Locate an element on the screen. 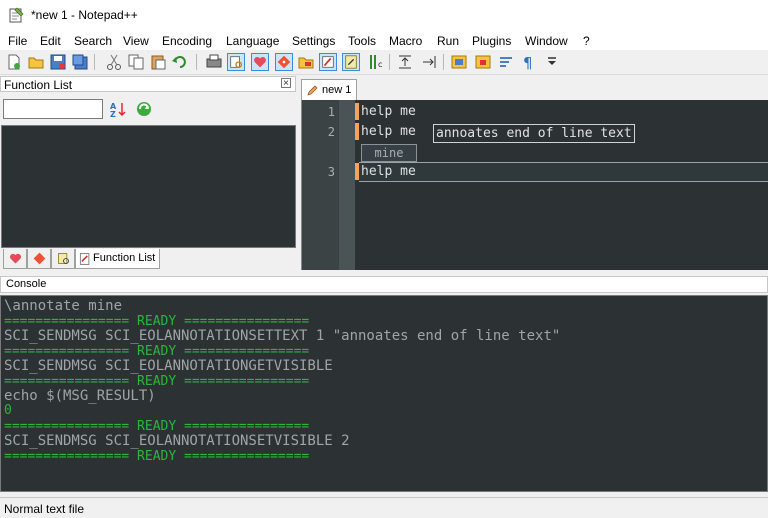 The height and width of the screenshot is (518, 768). console-line: \annotate mine is located at coordinates (63, 306).